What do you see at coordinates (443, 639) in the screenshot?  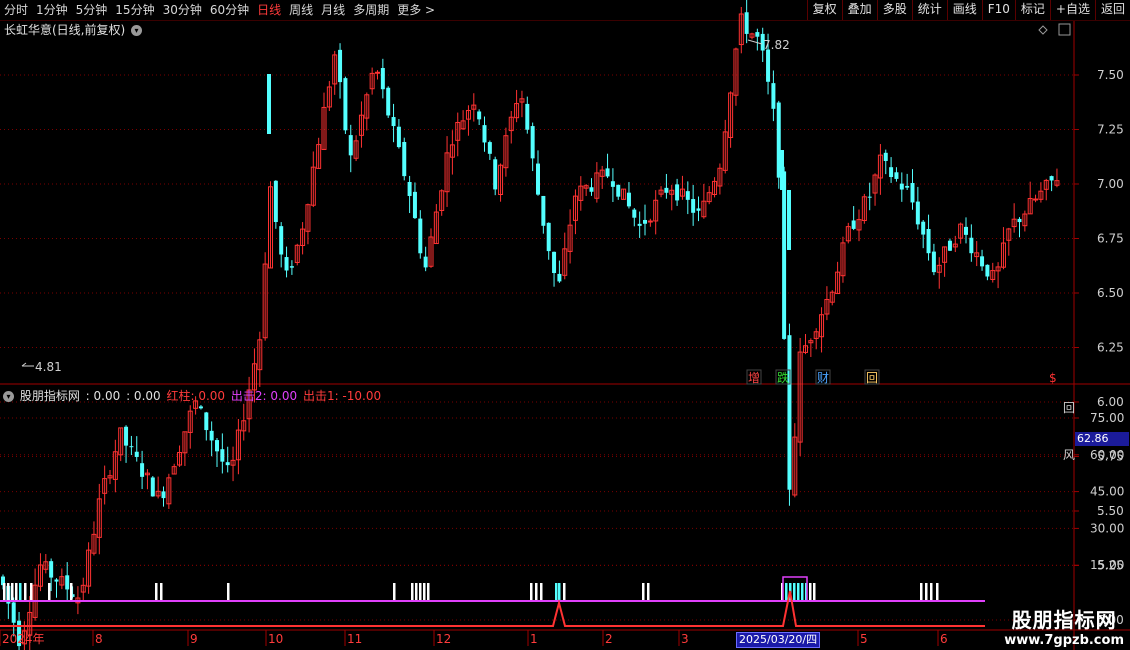 I see `time-tick-label: 12` at bounding box center [443, 639].